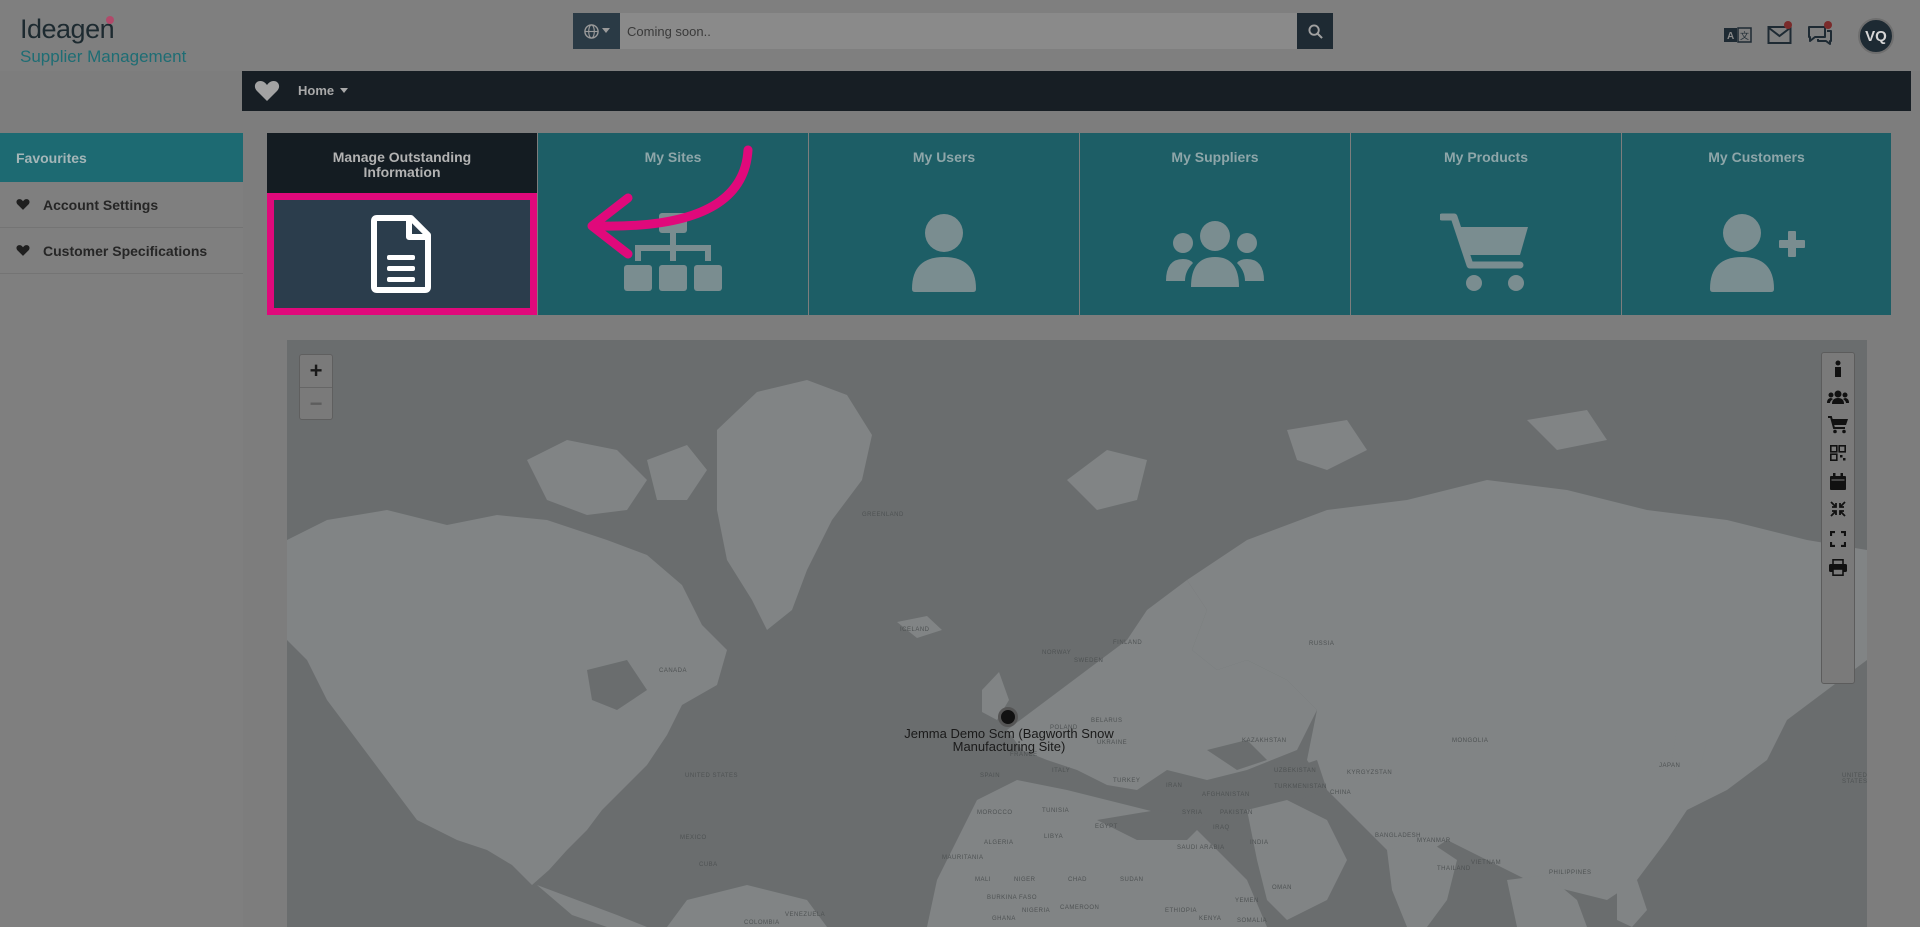 This screenshot has width=1920, height=927. I want to click on map-label: FINLAND, so click(1128, 643).